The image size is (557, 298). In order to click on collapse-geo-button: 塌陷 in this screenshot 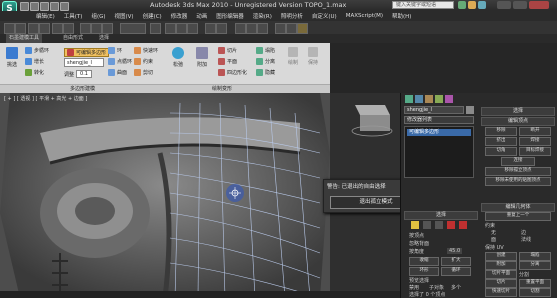, I will do `click(535, 256)`.